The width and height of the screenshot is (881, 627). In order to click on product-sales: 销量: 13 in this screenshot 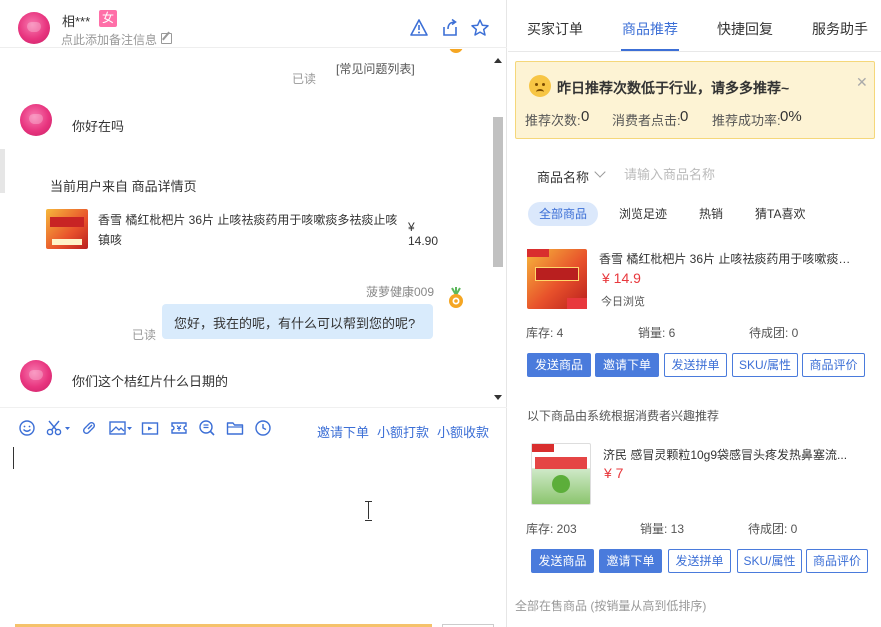, I will do `click(662, 529)`.